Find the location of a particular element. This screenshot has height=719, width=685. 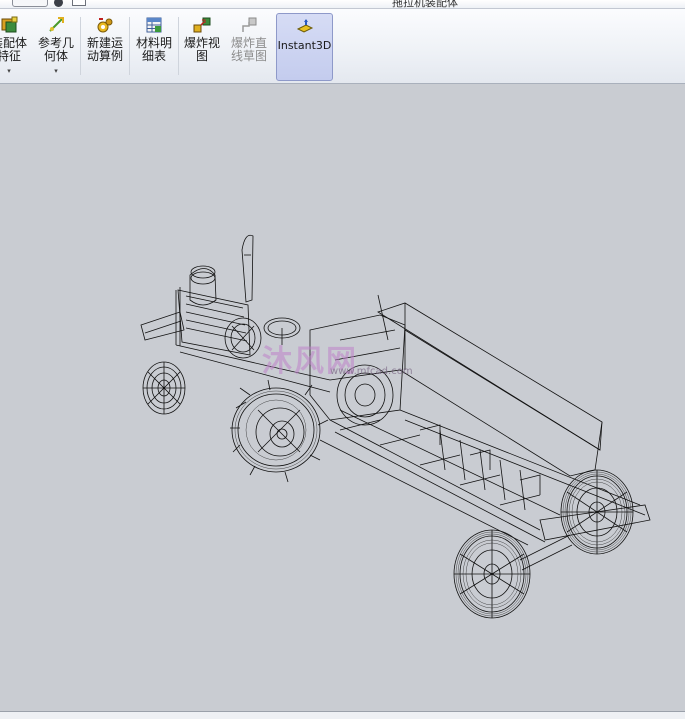

button-label-line1: 爆炸视 is located at coordinates (201, 43).